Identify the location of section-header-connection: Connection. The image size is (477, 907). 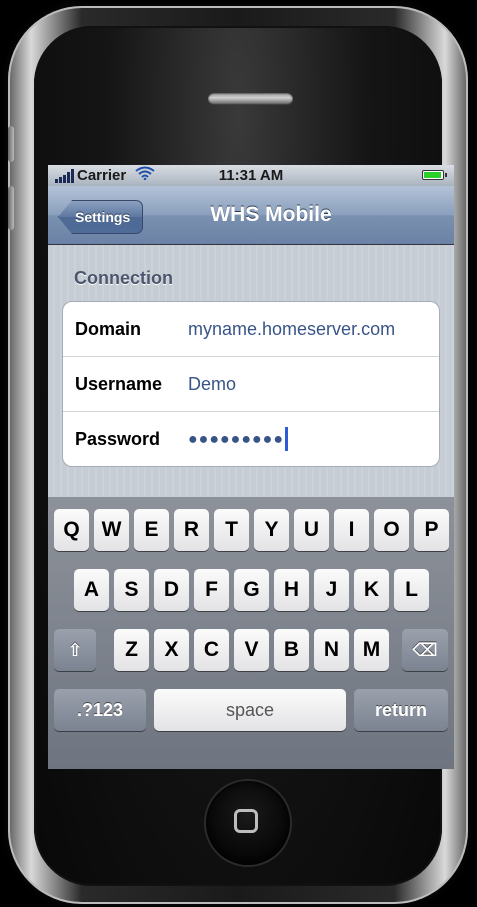
(123, 278).